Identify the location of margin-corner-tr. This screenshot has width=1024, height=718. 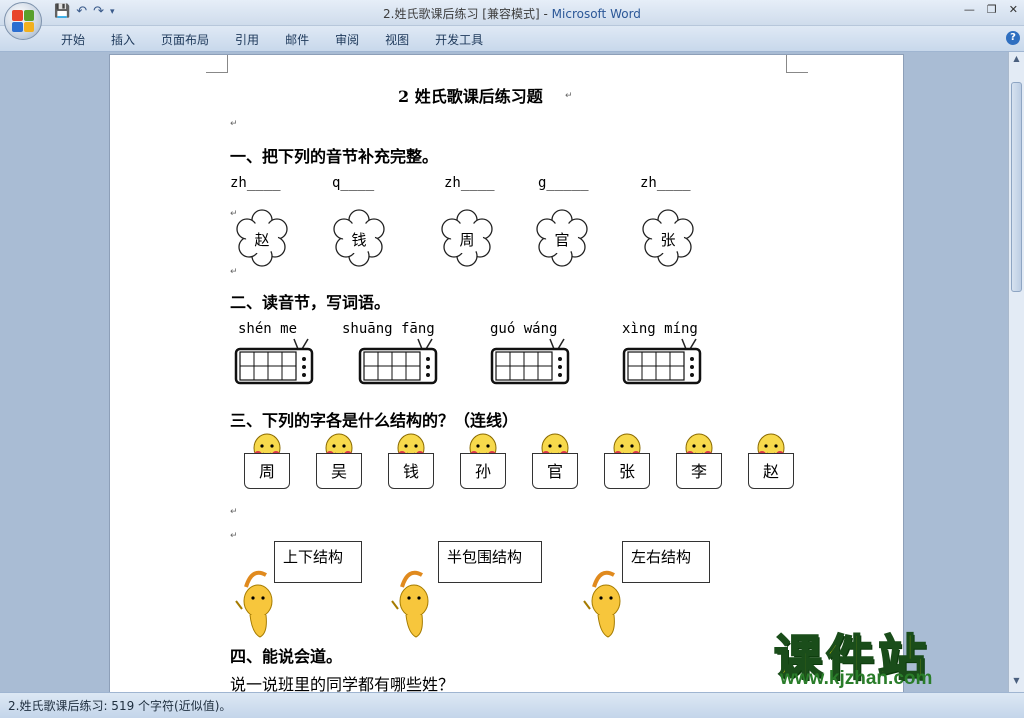
(797, 64).